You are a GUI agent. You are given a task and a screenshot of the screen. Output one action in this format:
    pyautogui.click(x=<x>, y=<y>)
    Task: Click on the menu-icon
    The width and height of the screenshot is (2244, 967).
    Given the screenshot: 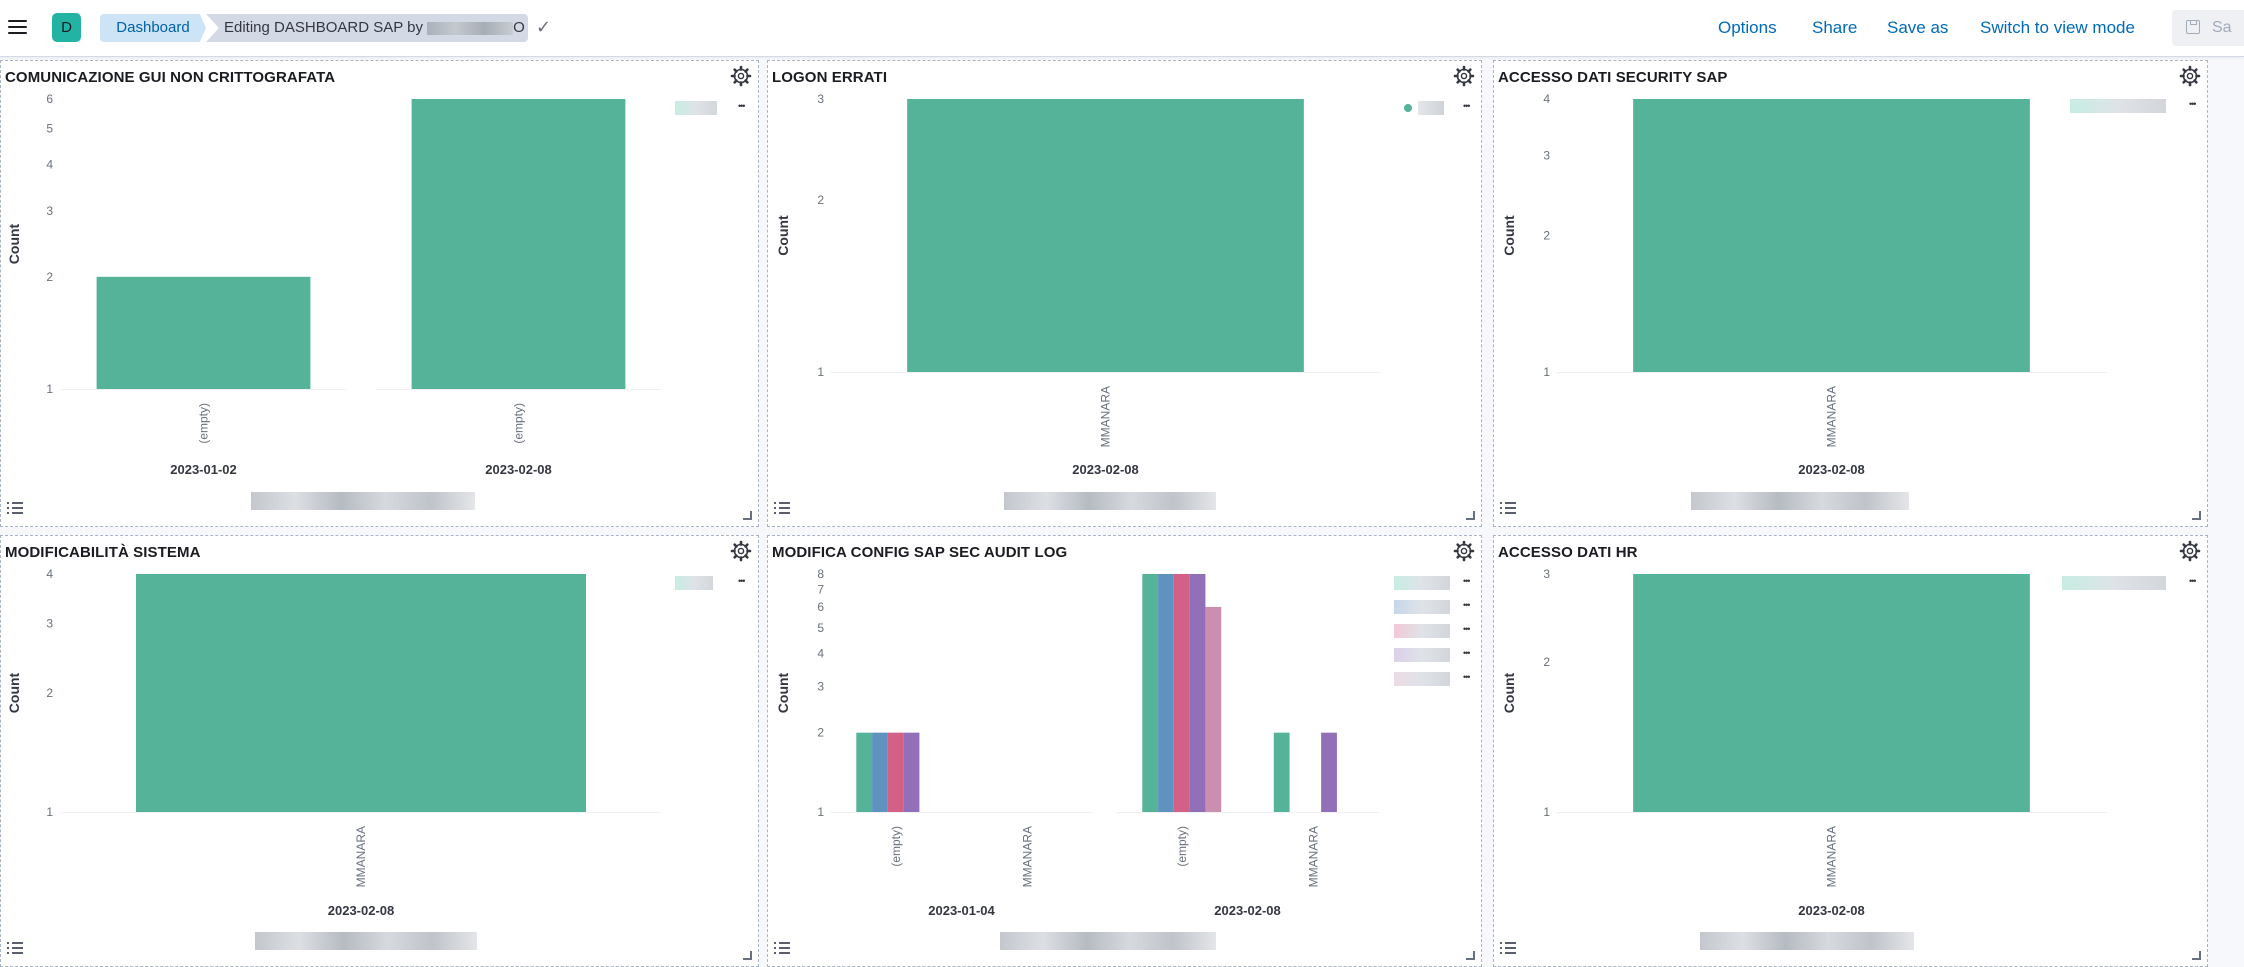 What is the action you would take?
    pyautogui.click(x=18, y=28)
    